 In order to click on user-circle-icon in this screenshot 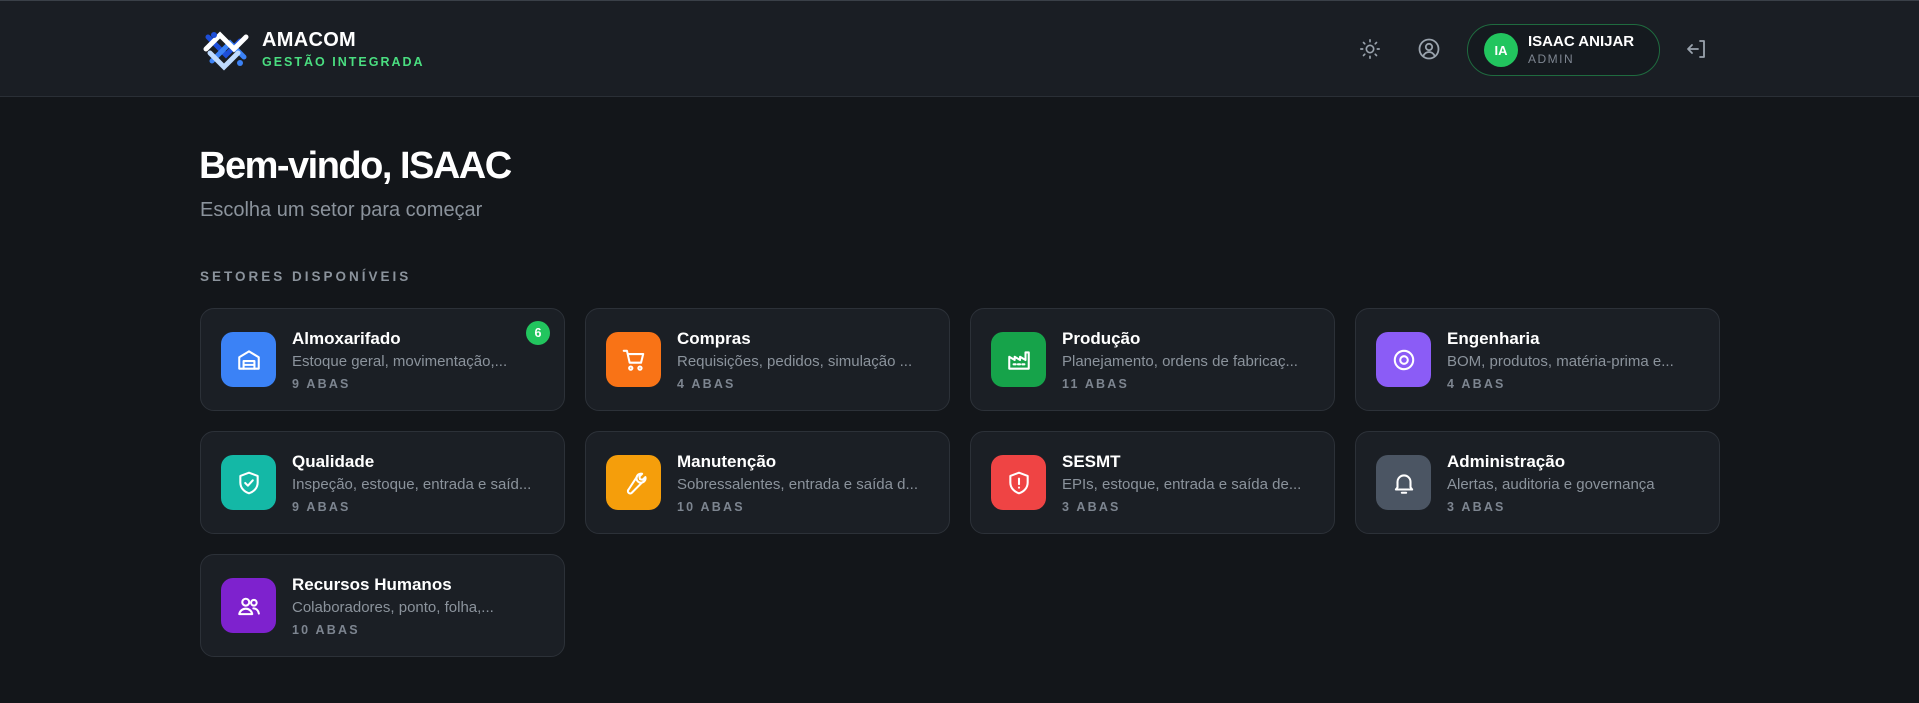, I will do `click(1429, 49)`.